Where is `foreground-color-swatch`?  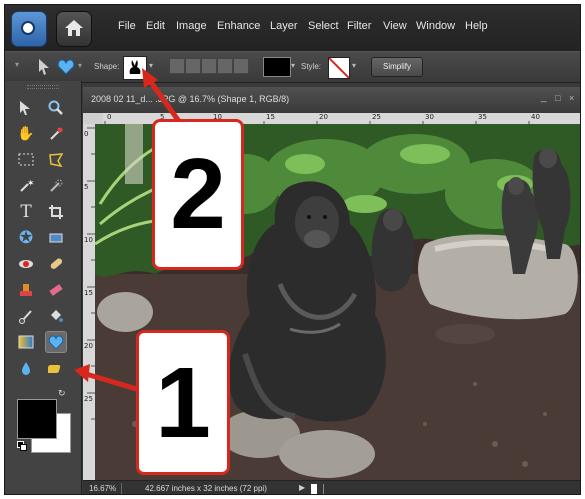
foreground-color-swatch is located at coordinates (37, 419).